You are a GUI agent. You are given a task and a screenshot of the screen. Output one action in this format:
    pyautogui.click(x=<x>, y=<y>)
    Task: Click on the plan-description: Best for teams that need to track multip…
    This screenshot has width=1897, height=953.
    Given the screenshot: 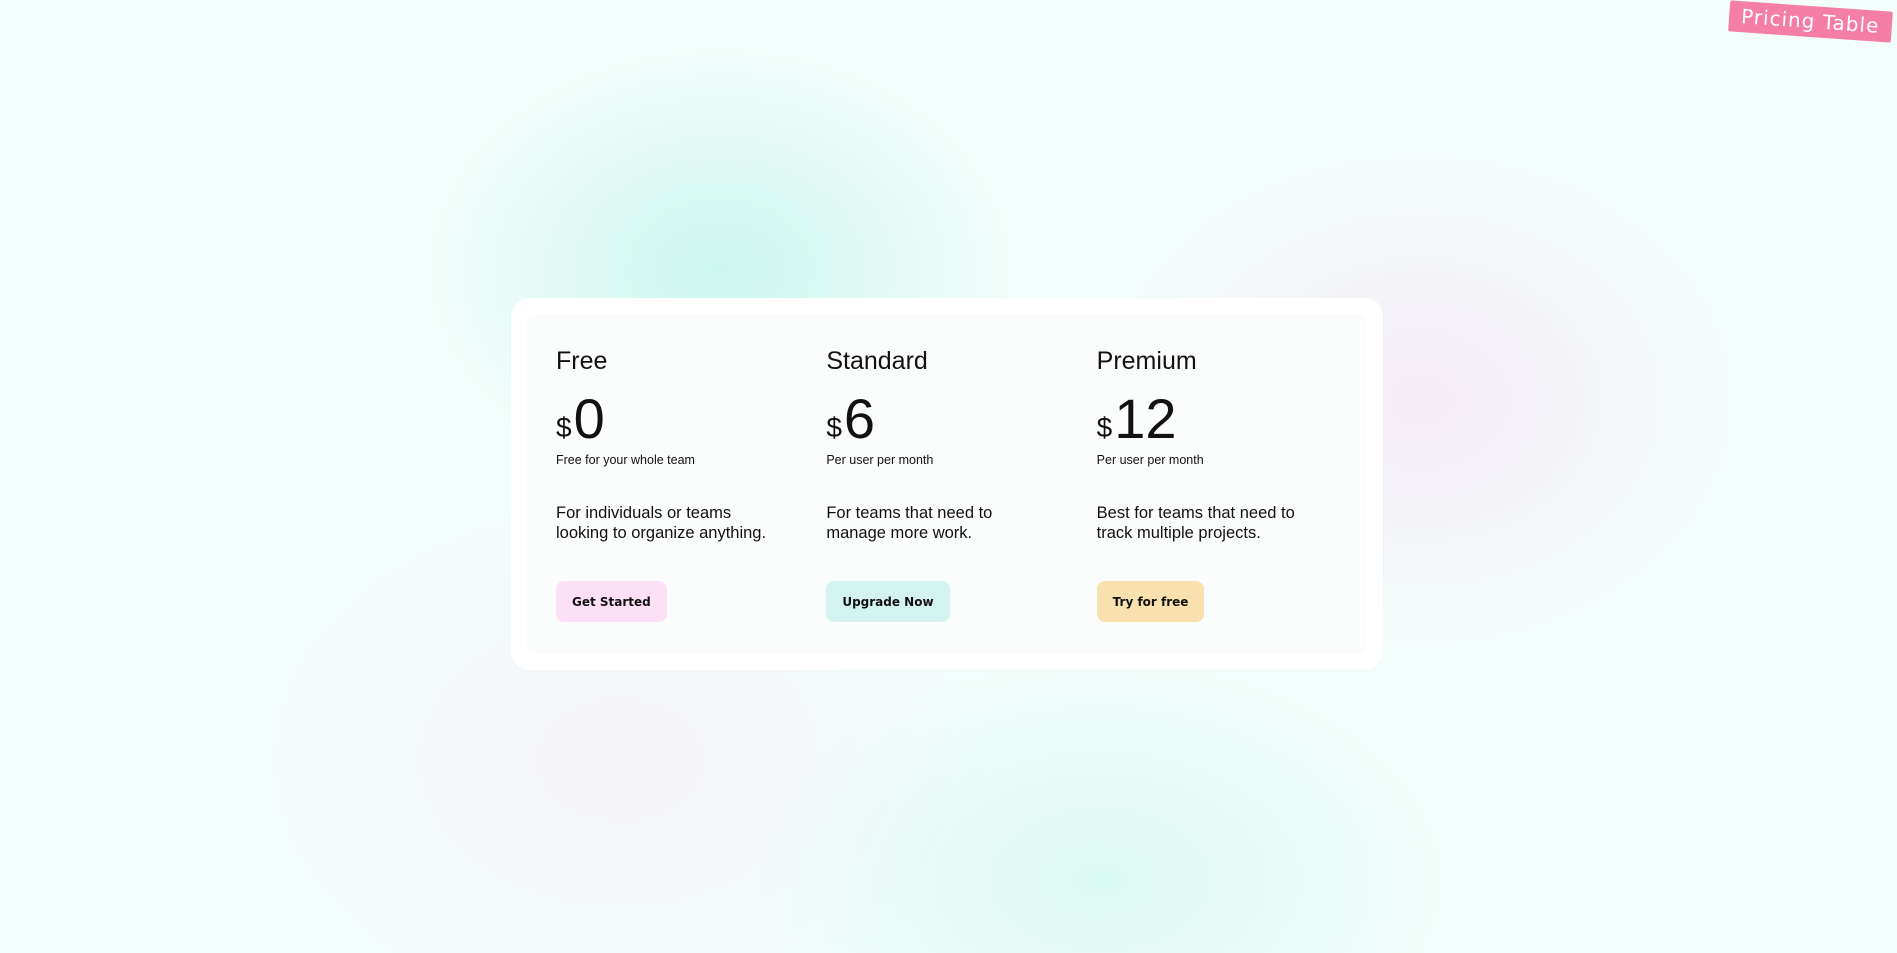 What is the action you would take?
    pyautogui.click(x=1195, y=523)
    